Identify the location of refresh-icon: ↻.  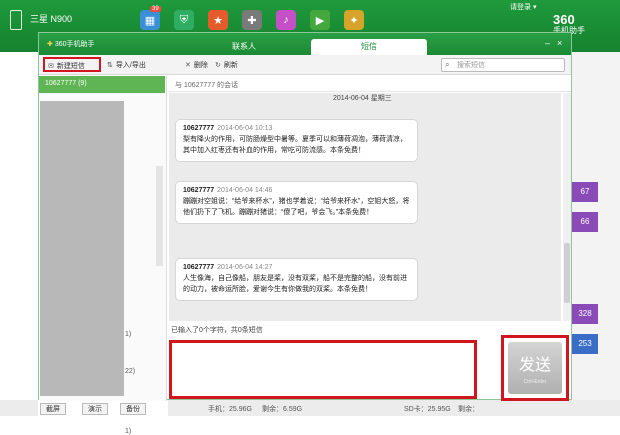
(218, 65).